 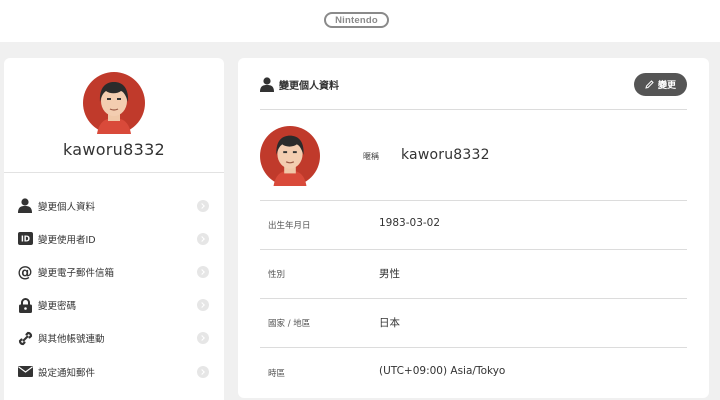 What do you see at coordinates (649, 84) in the screenshot?
I see `pencil-icon` at bounding box center [649, 84].